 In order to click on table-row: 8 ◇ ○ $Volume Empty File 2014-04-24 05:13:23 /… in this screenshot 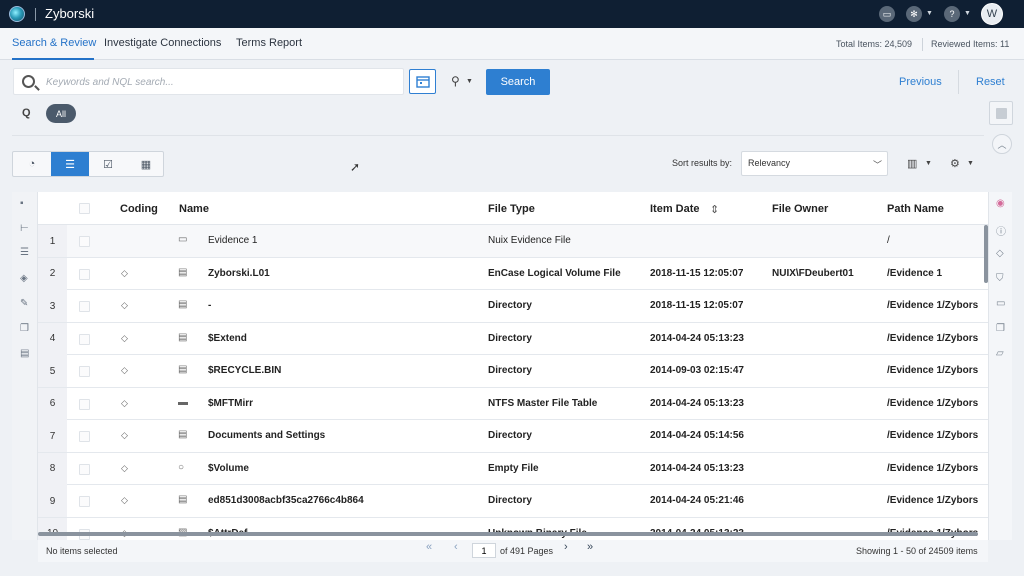, I will do `click(513, 468)`.